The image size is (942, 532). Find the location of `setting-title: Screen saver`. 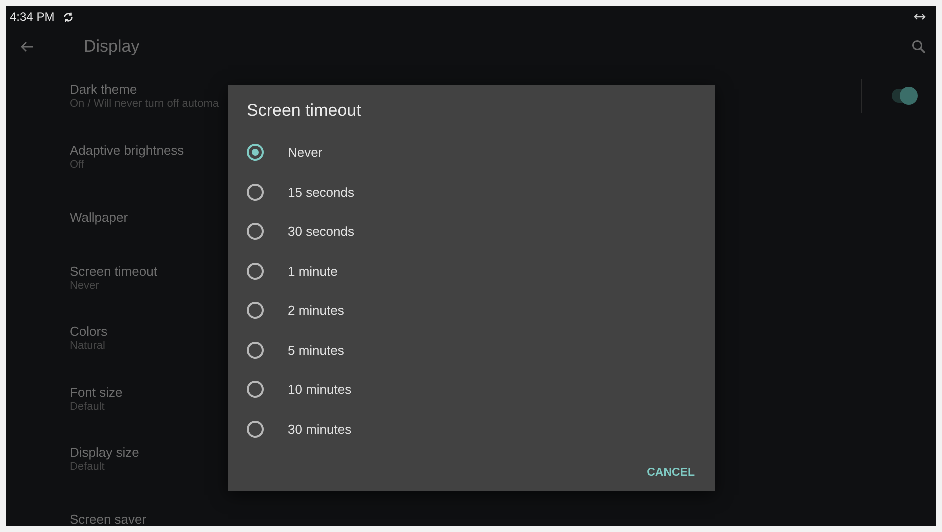

setting-title: Screen saver is located at coordinates (108, 519).